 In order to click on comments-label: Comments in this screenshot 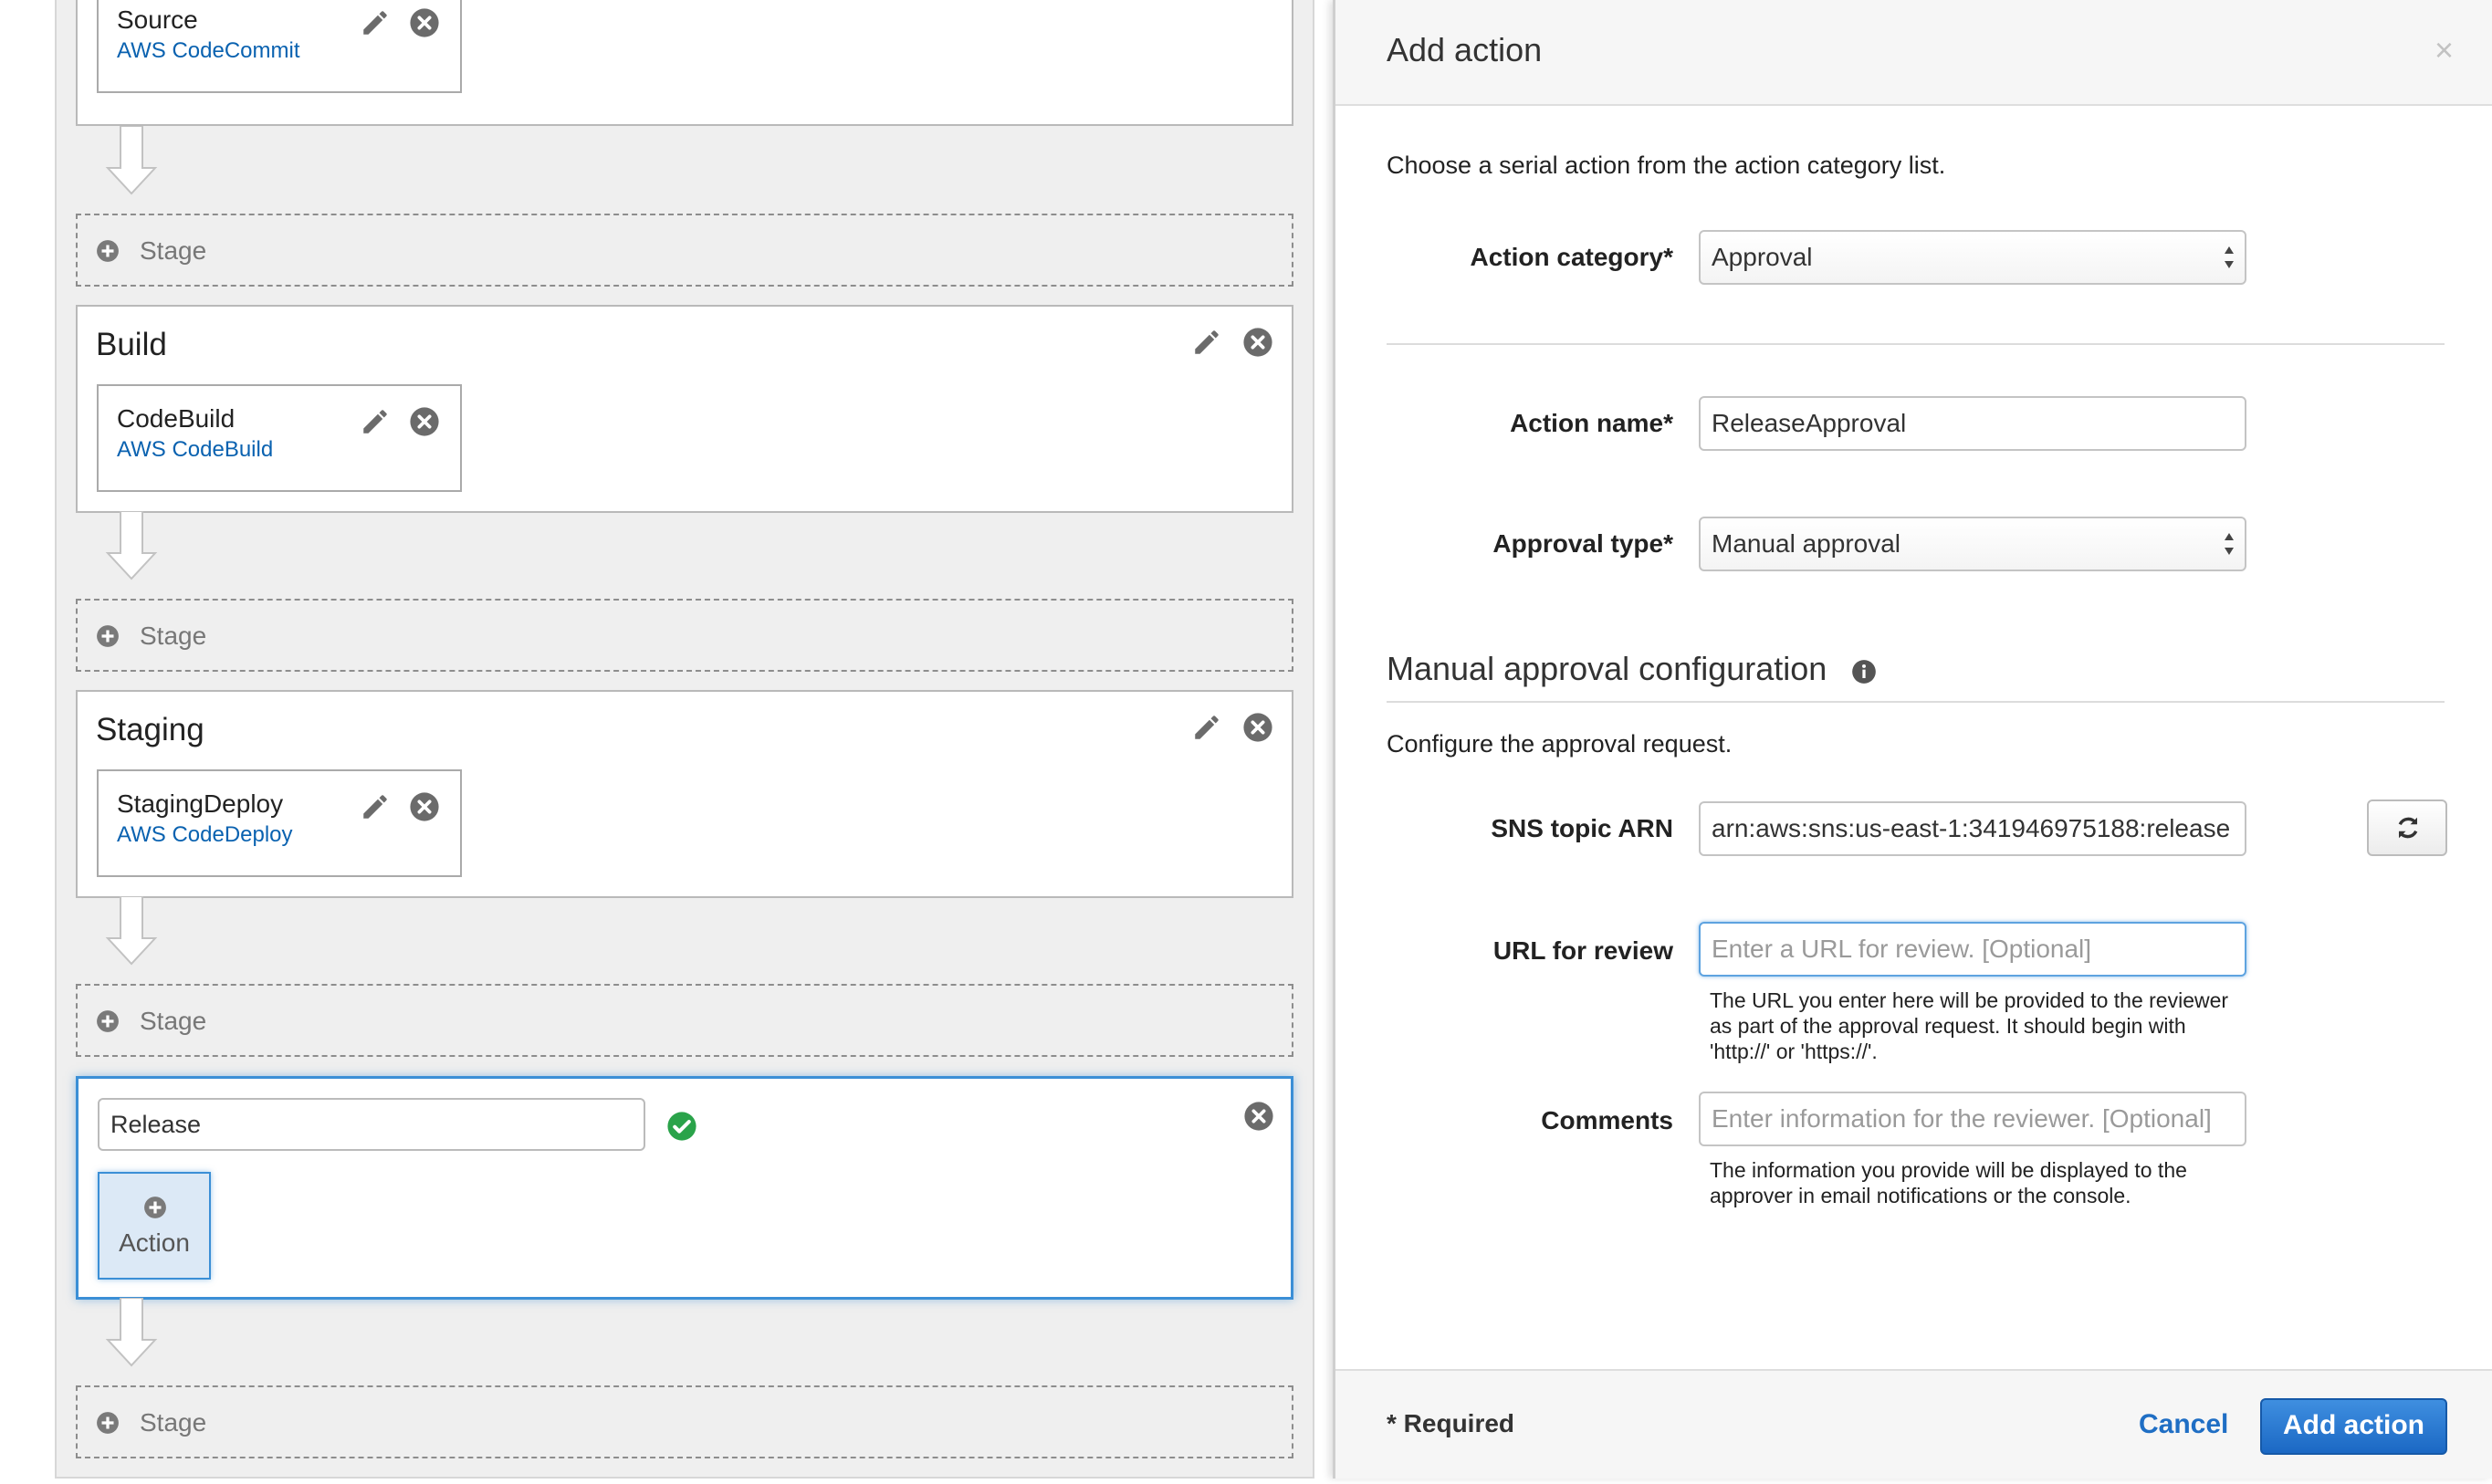, I will do `click(1607, 1120)`.